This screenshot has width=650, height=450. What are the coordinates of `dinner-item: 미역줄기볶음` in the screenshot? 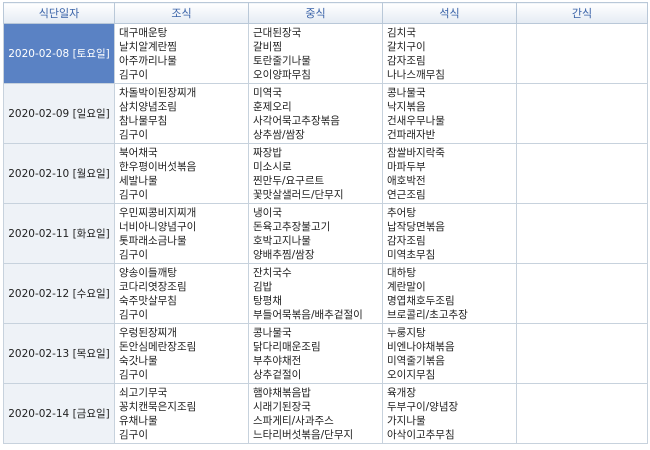 It's located at (416, 360).